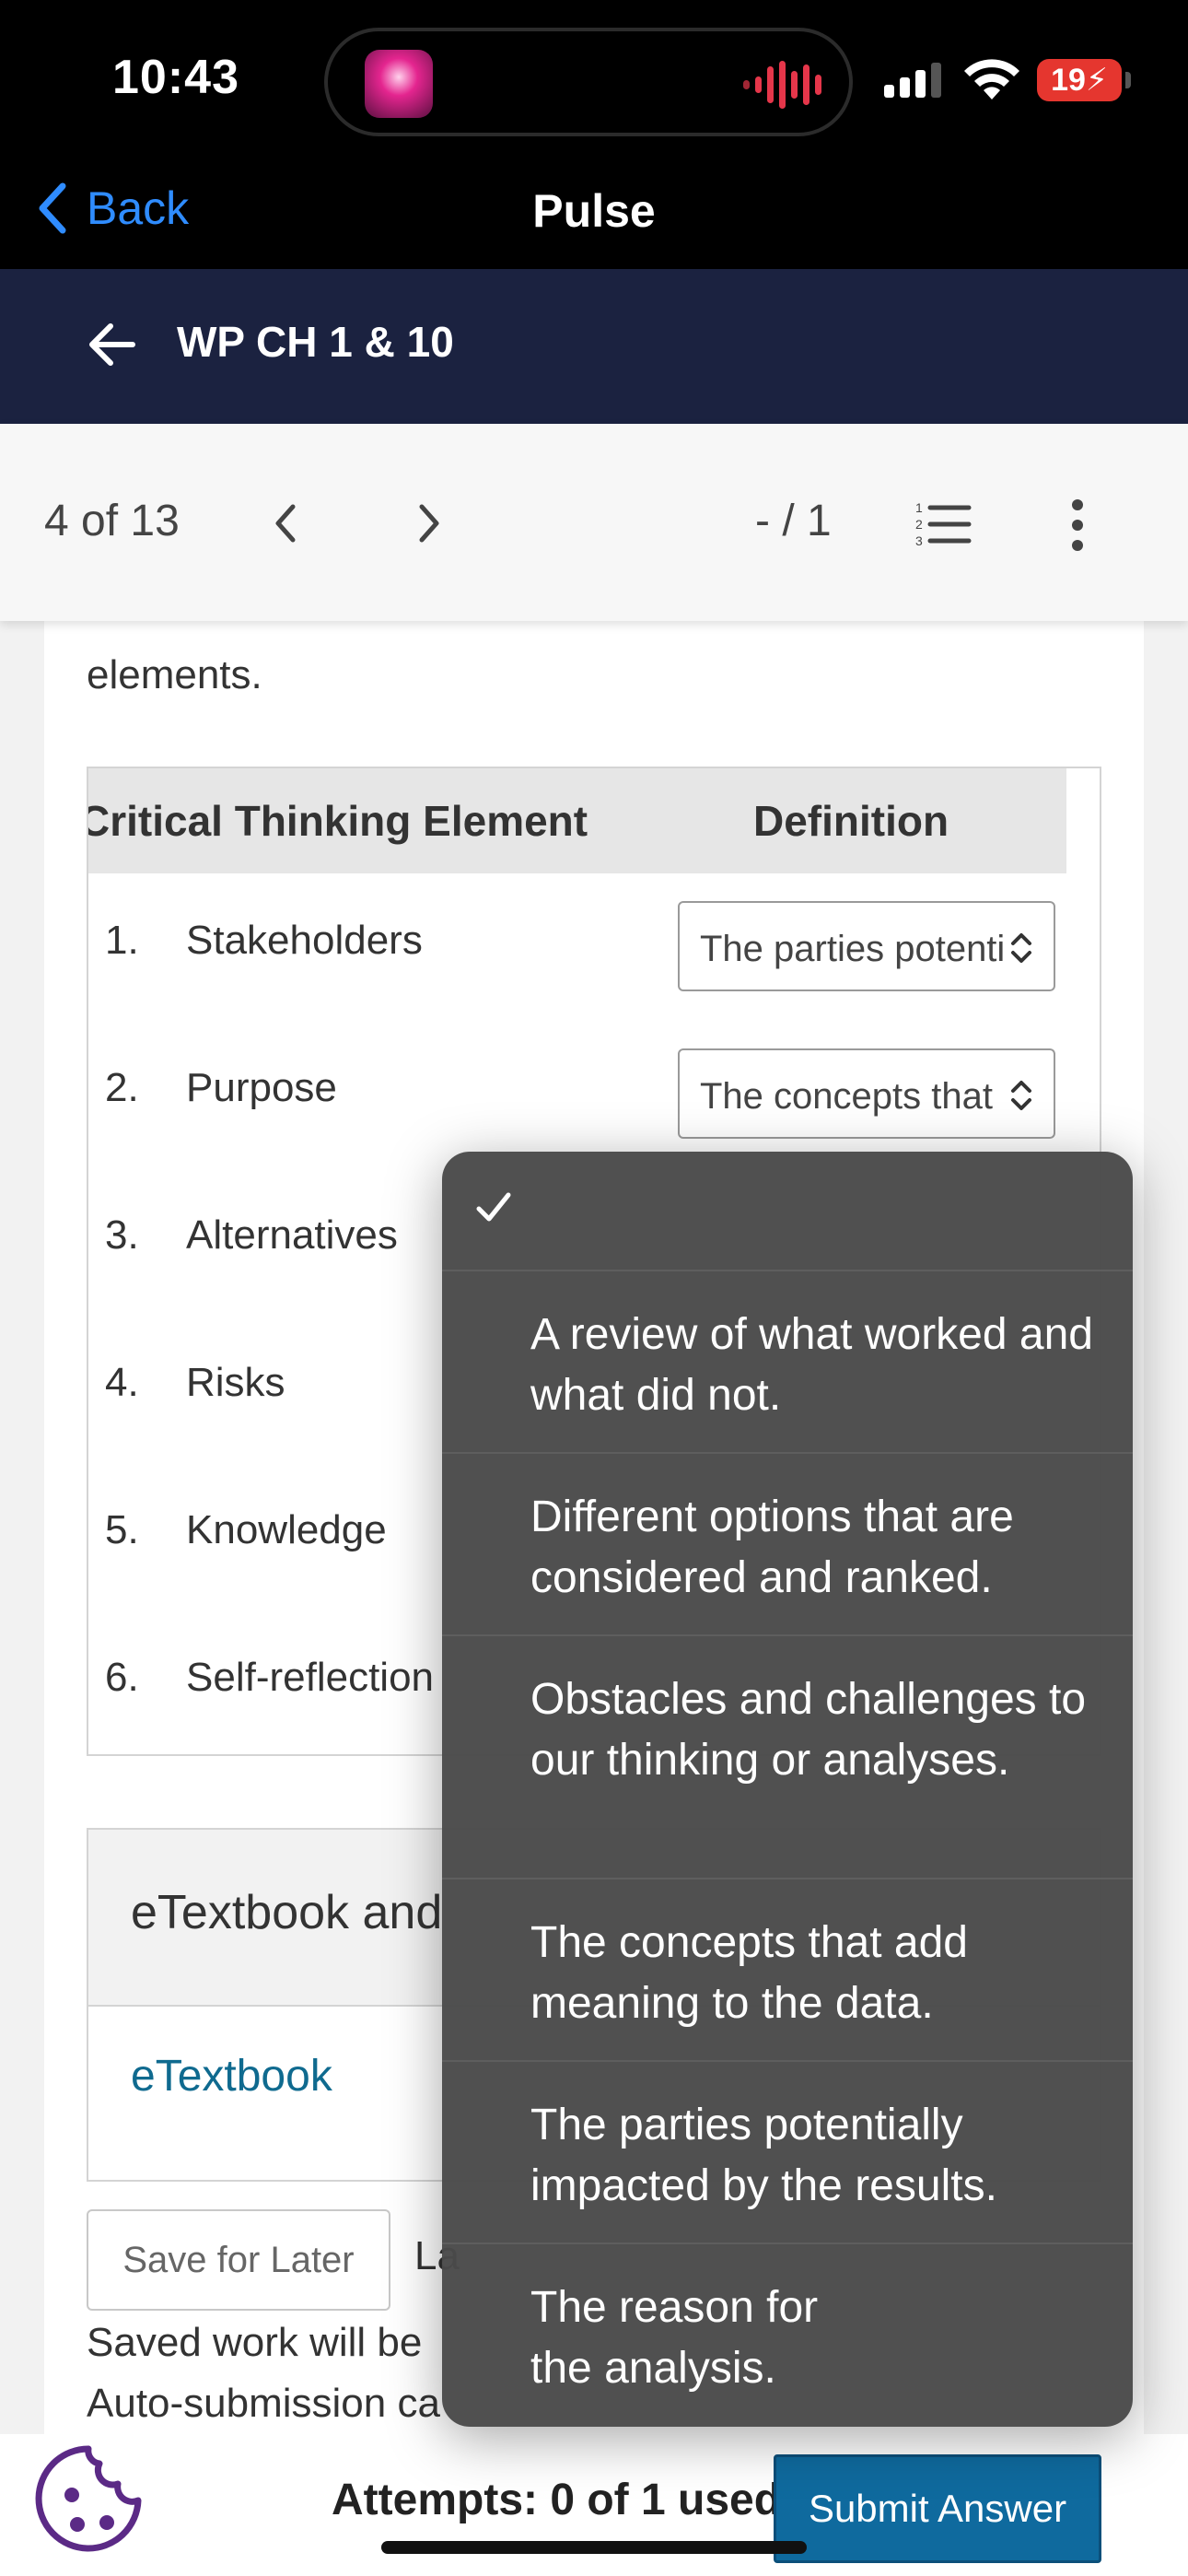 The height and width of the screenshot is (2576, 1188). What do you see at coordinates (239, 2260) in the screenshot?
I see `save-for-later-button: Save for Later` at bounding box center [239, 2260].